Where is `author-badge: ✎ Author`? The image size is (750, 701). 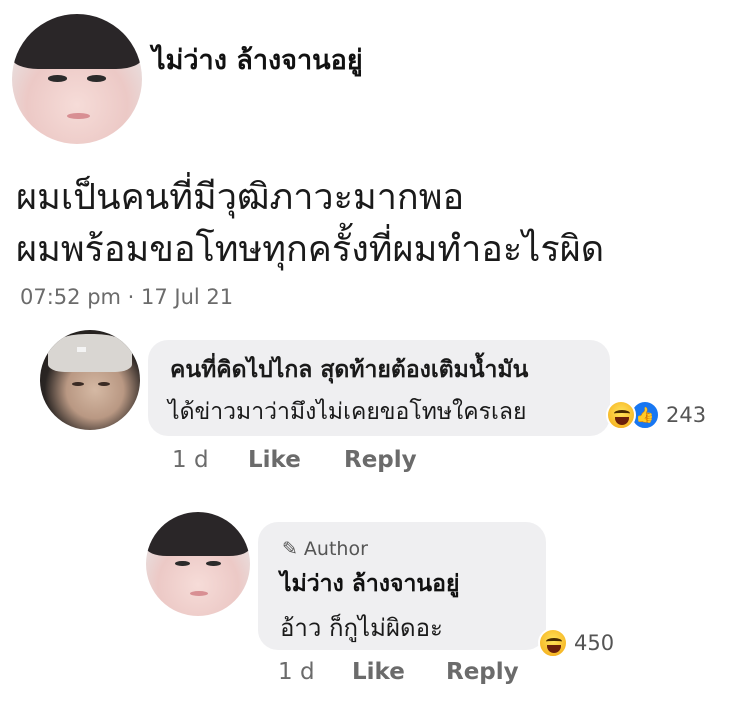
author-badge: ✎ Author is located at coordinates (325, 549).